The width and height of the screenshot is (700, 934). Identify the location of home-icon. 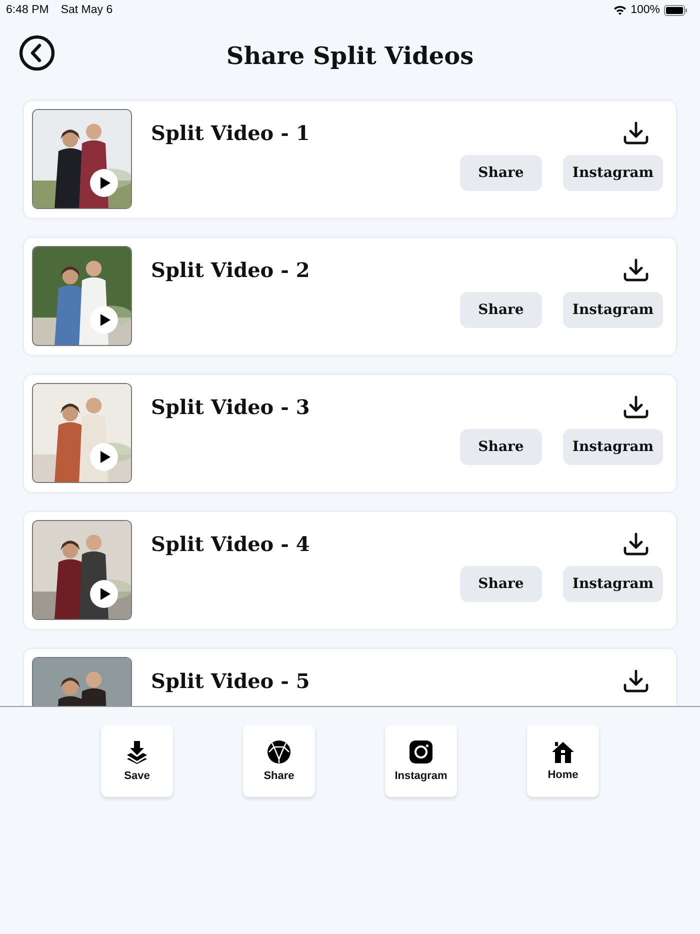
(563, 752).